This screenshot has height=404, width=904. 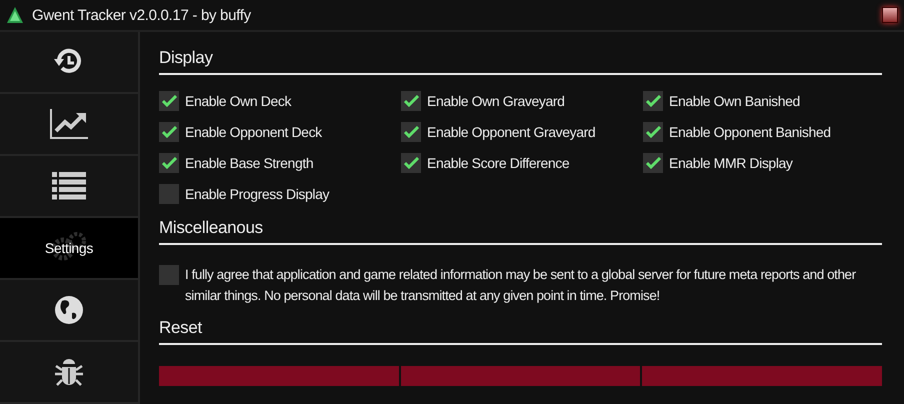 What do you see at coordinates (890, 15) in the screenshot?
I see `close-button` at bounding box center [890, 15].